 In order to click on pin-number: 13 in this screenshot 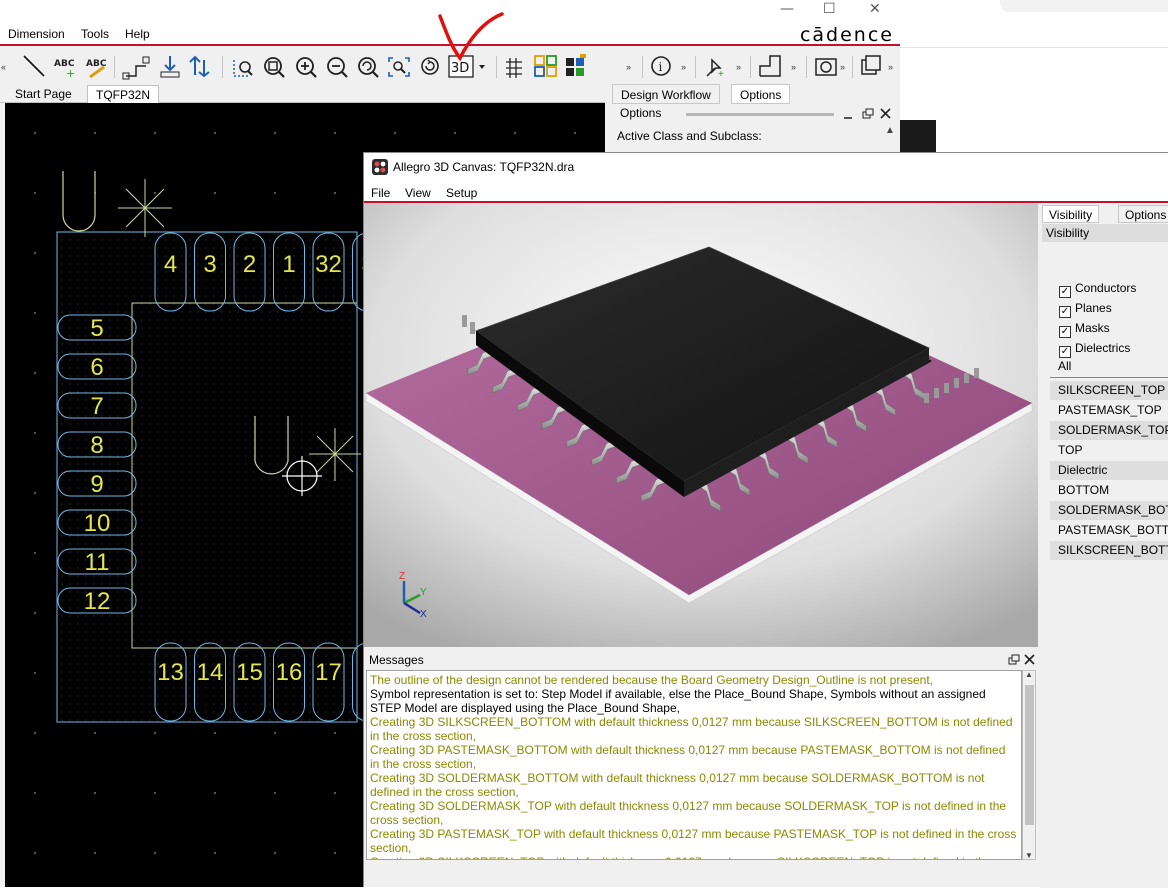, I will do `click(170, 672)`.